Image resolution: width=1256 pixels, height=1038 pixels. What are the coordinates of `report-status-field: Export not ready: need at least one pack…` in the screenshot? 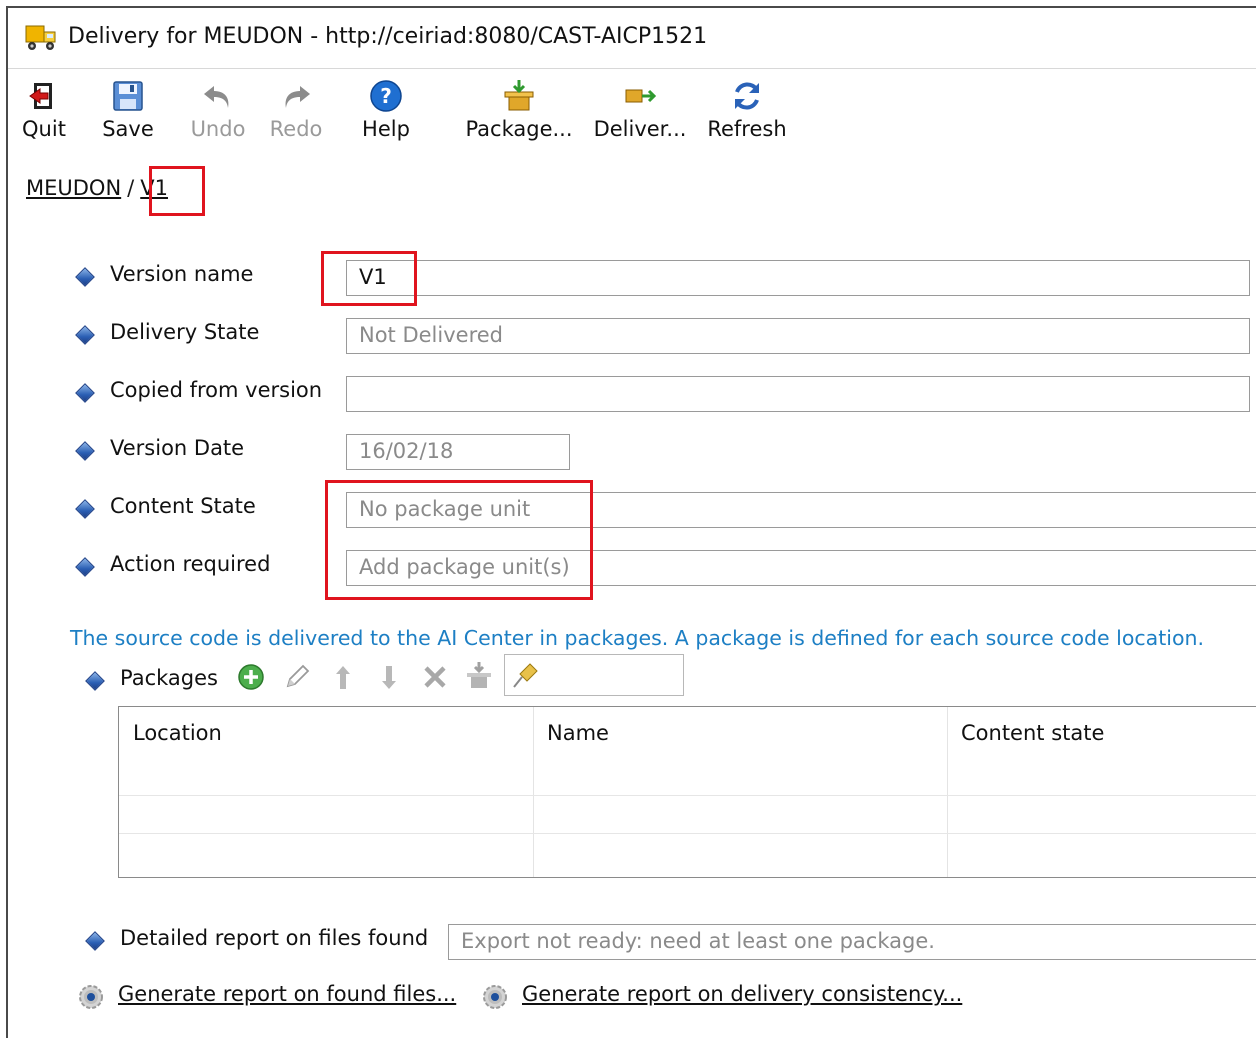 It's located at (852, 942).